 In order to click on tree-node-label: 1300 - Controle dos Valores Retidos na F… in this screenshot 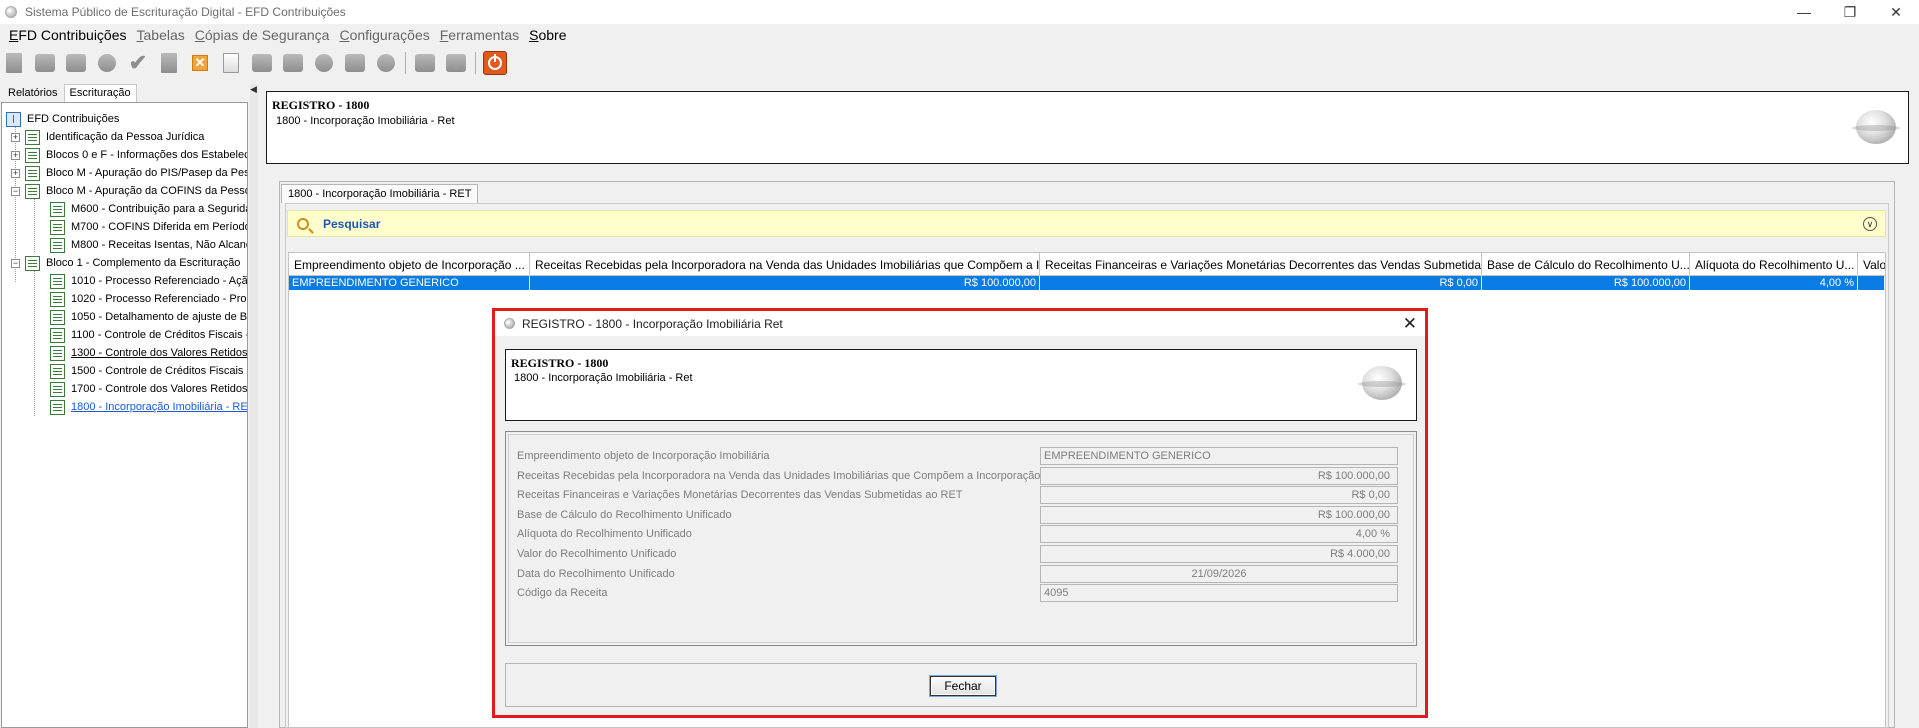, I will do `click(159, 353)`.